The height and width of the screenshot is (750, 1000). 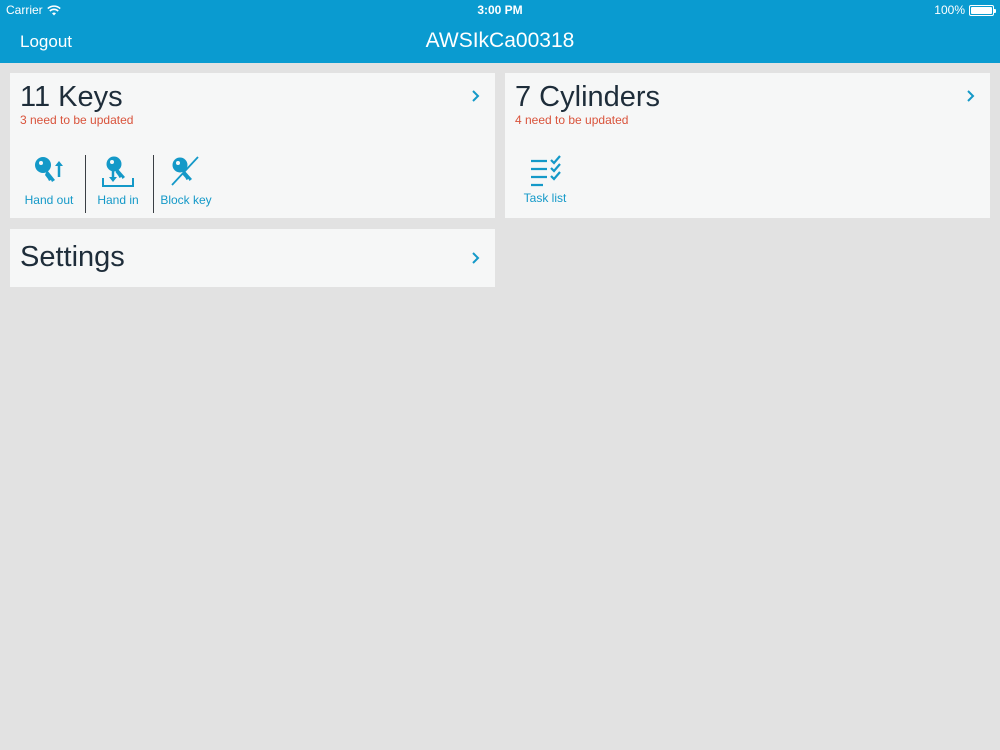 I want to click on navigation-bar: Carrier 3:00 PM 100% Logout AWSIkCa00318, so click(x=500, y=31).